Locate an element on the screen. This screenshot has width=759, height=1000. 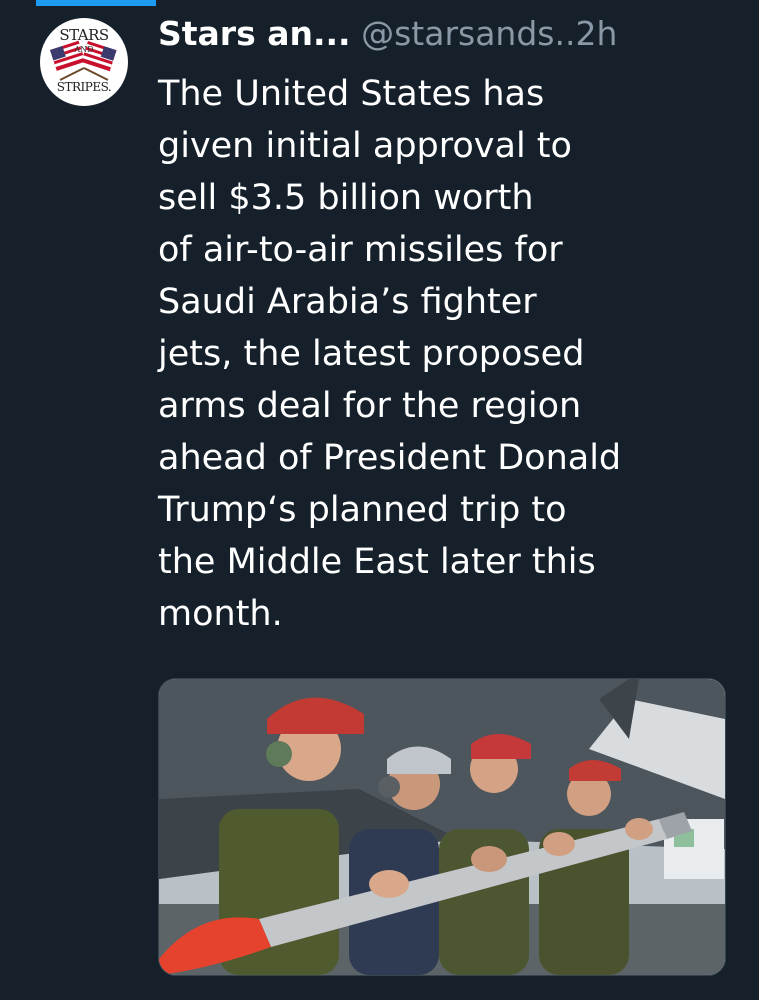
tweet-header: Stars an... @starsands..2h is located at coordinates (387, 34).